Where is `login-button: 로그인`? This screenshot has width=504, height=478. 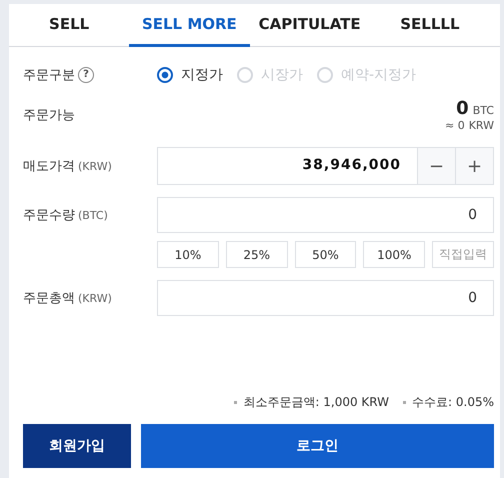
login-button: 로그인 is located at coordinates (317, 446).